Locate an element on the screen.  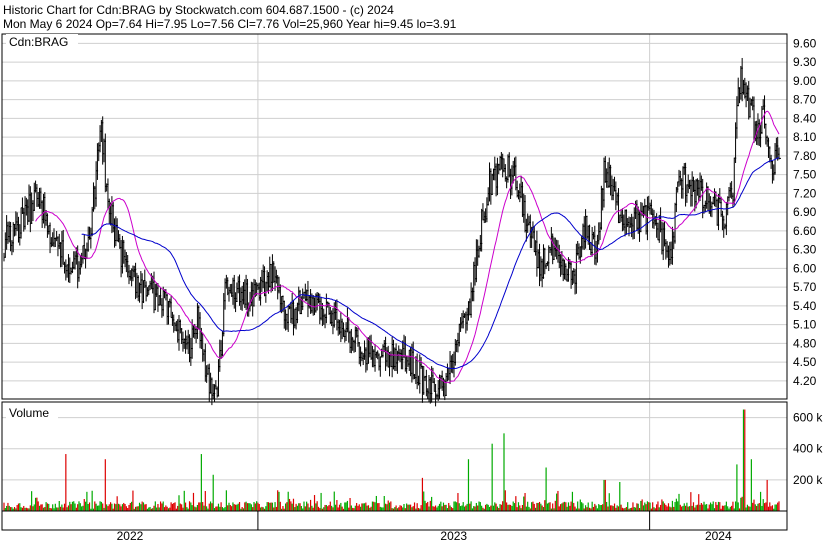
price-y-tick-label: 8.40 is located at coordinates (805, 118).